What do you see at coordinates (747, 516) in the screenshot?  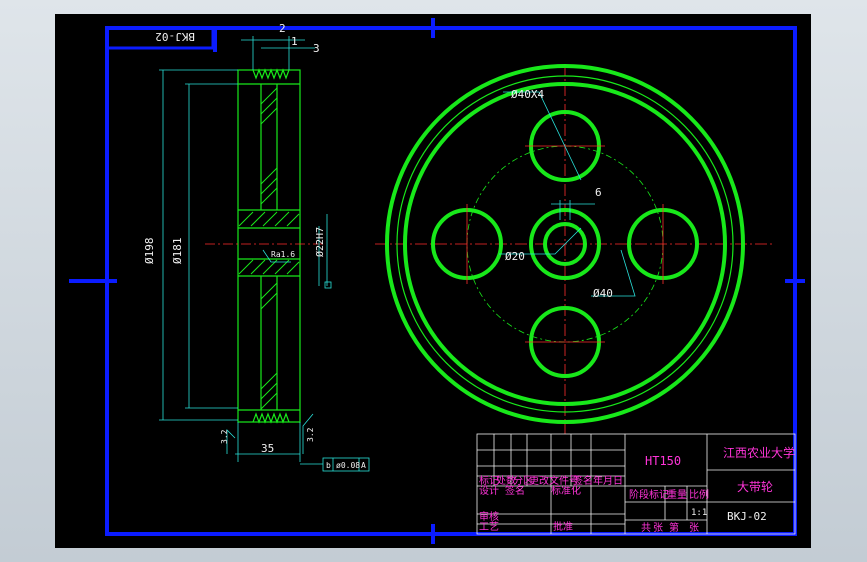 I see `tb-drawing-no: BKJ-02` at bounding box center [747, 516].